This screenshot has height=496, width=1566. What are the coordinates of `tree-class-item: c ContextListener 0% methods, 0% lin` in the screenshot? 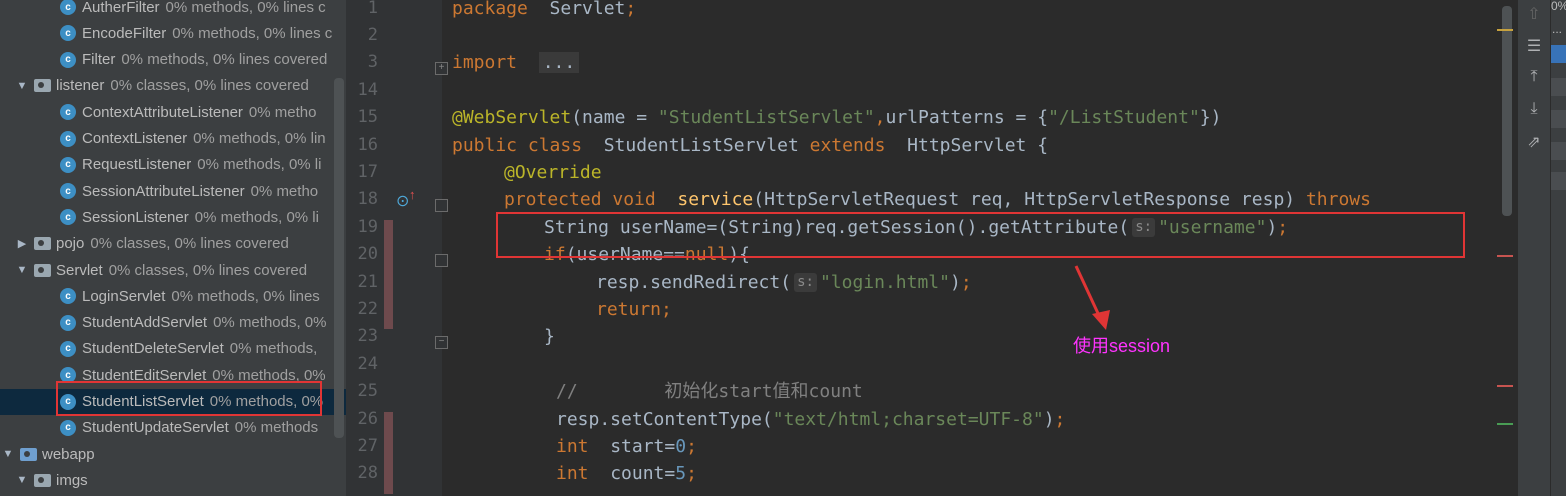 It's located at (173, 139).